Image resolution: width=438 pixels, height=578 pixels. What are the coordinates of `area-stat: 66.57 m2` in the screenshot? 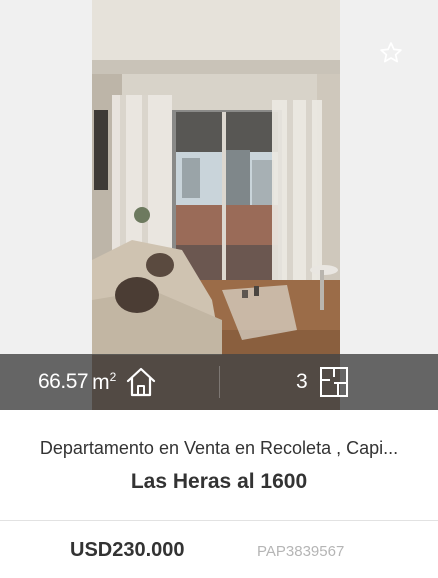 It's located at (98, 382).